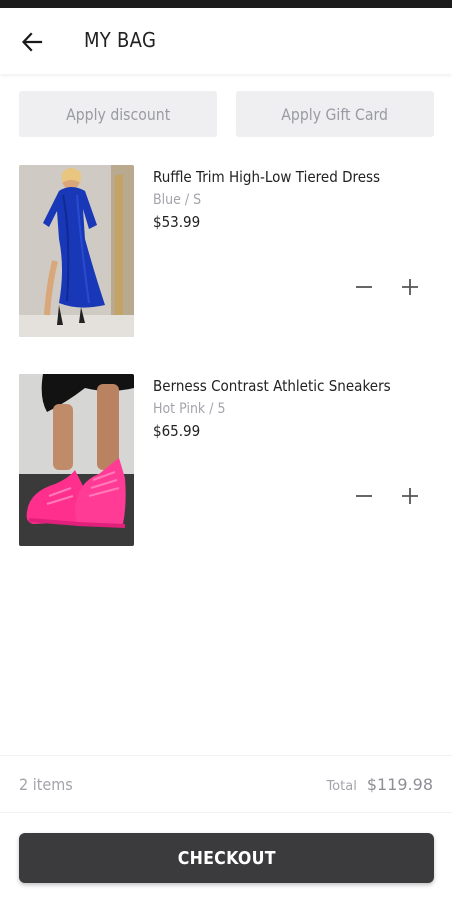 The image size is (452, 900). I want to click on product-image-blue-dress, so click(76, 251).